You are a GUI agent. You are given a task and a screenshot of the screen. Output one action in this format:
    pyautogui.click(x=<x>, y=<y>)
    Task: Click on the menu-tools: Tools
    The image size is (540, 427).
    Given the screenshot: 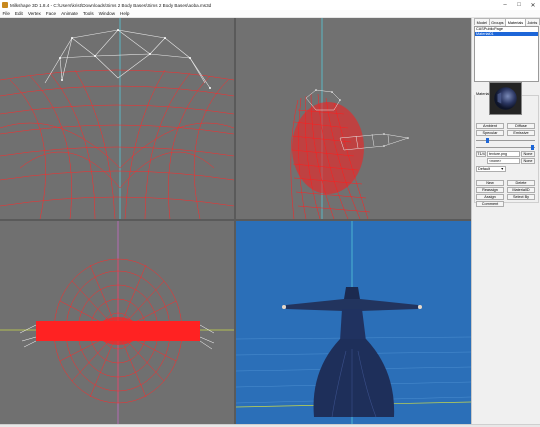 What is the action you would take?
    pyautogui.click(x=88, y=13)
    